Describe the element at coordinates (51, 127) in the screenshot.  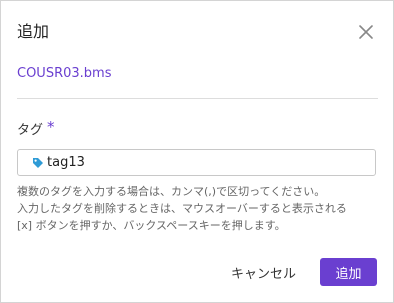
I see `required-mark: *` at that location.